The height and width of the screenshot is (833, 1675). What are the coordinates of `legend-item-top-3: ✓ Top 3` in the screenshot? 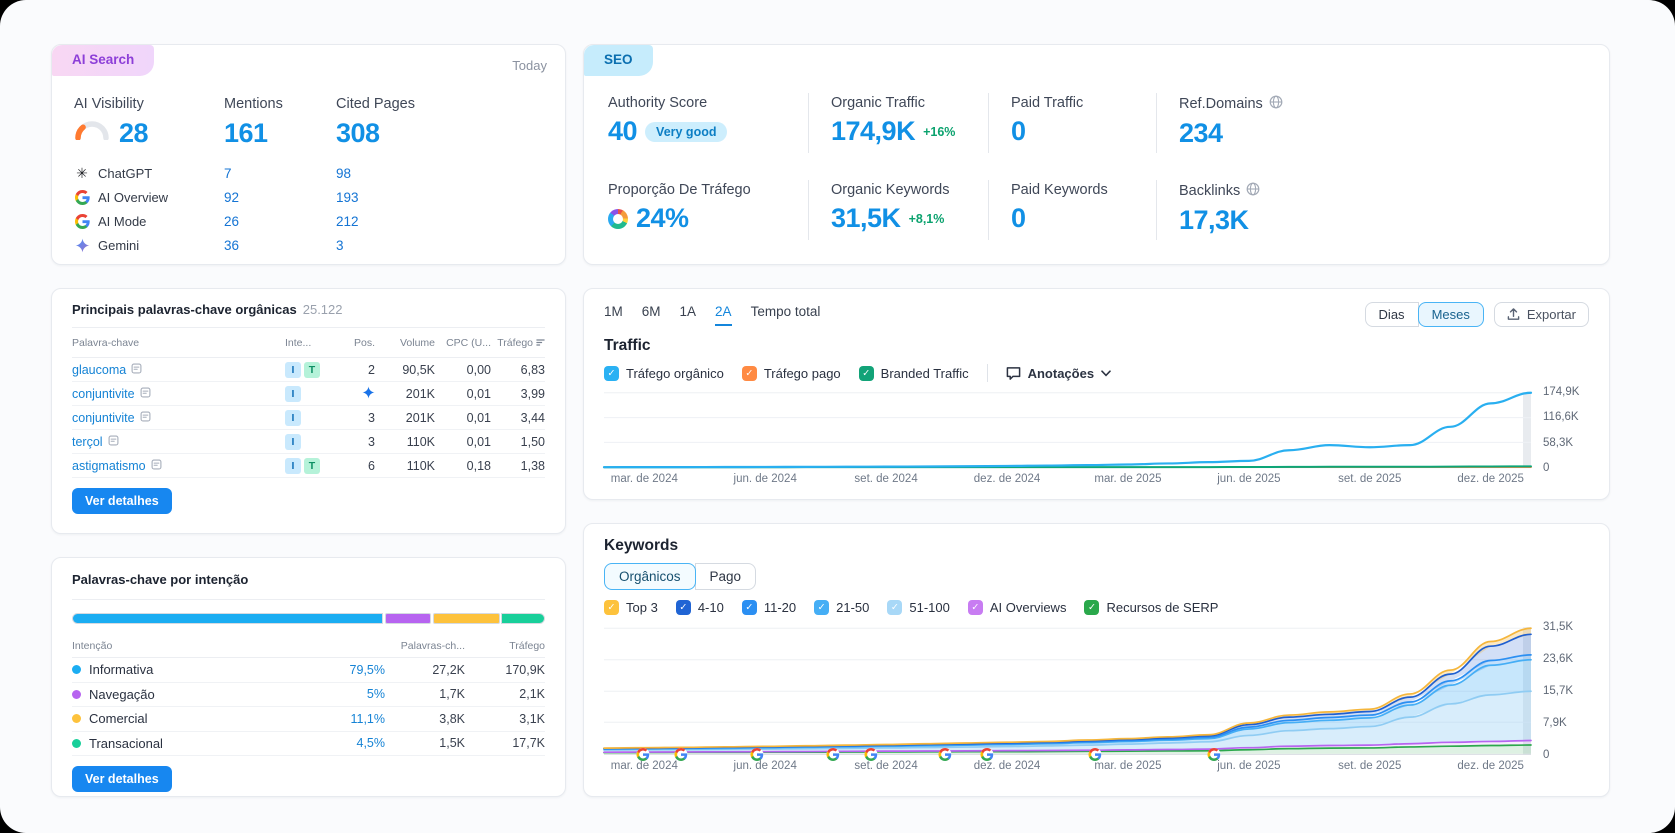 It's located at (631, 607).